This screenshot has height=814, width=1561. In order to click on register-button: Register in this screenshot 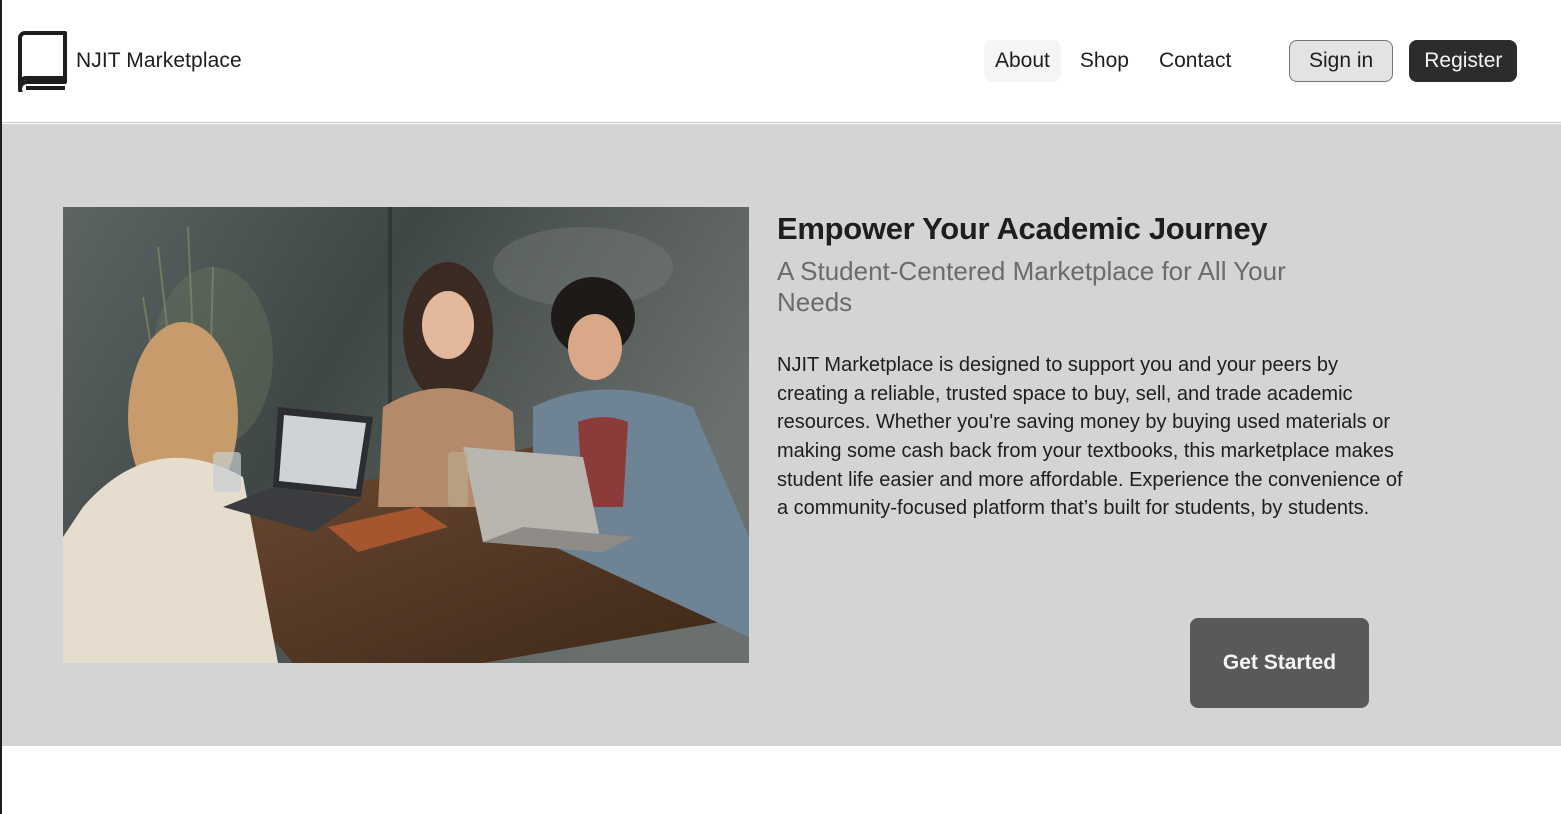, I will do `click(1463, 61)`.